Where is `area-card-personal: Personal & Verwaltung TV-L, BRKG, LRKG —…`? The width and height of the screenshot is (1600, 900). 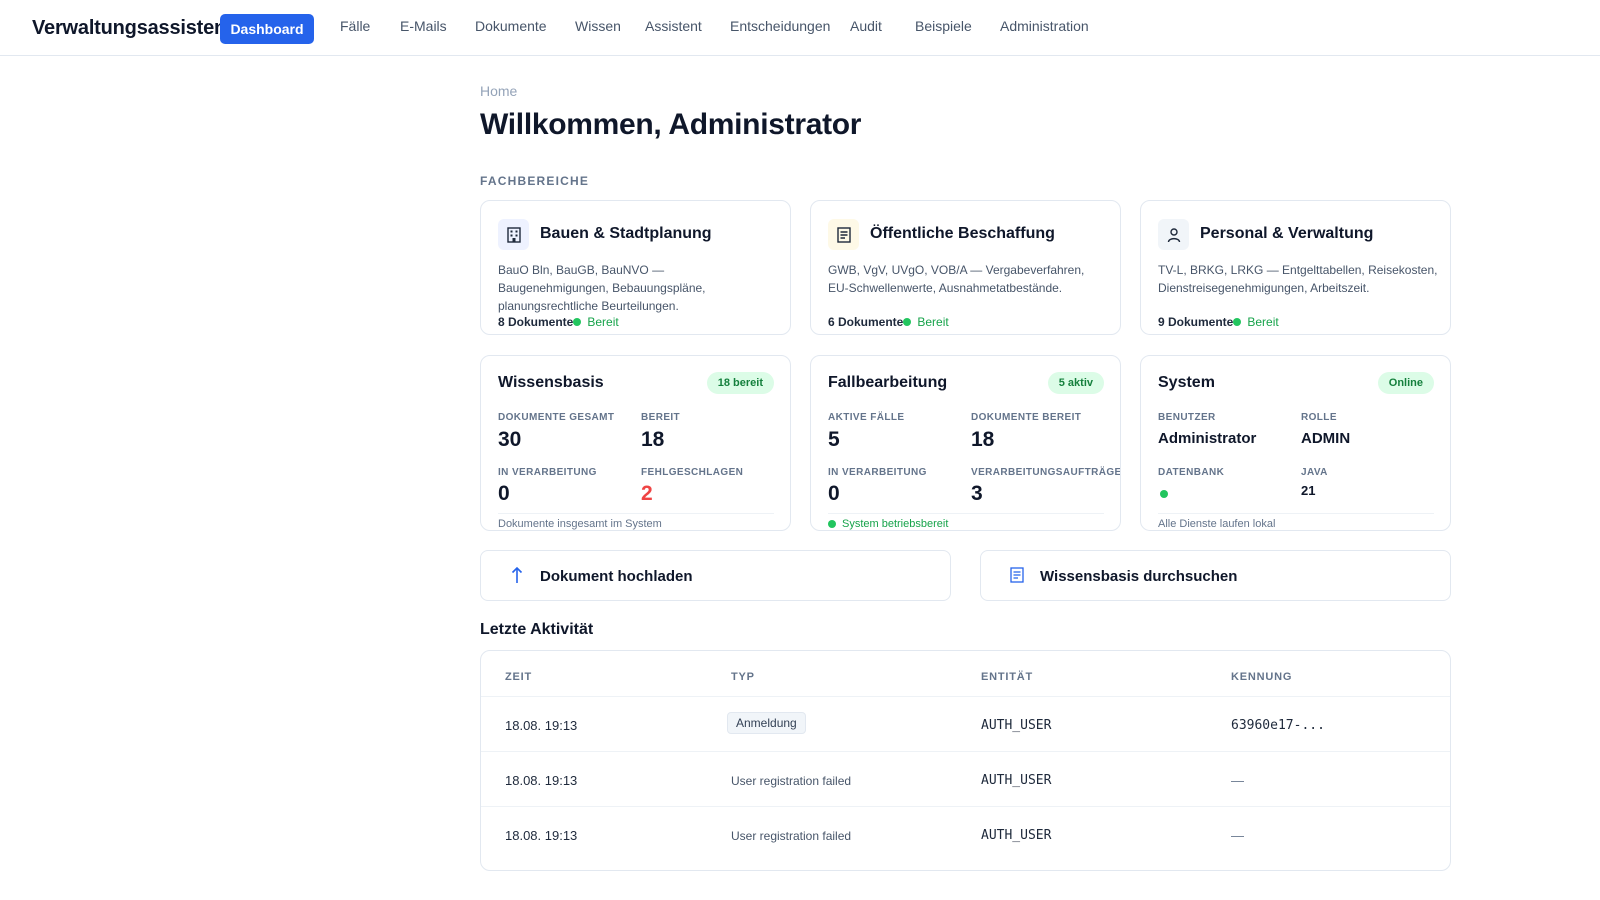 area-card-personal: Personal & Verwaltung TV-L, BRKG, LRKG —… is located at coordinates (1295, 267).